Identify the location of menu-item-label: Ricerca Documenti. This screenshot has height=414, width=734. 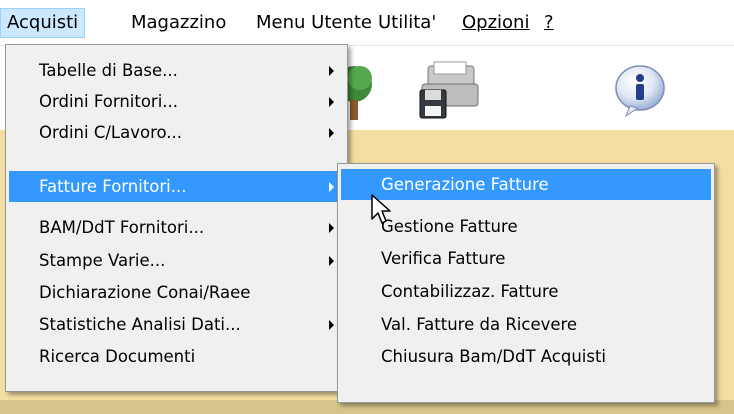
(117, 356).